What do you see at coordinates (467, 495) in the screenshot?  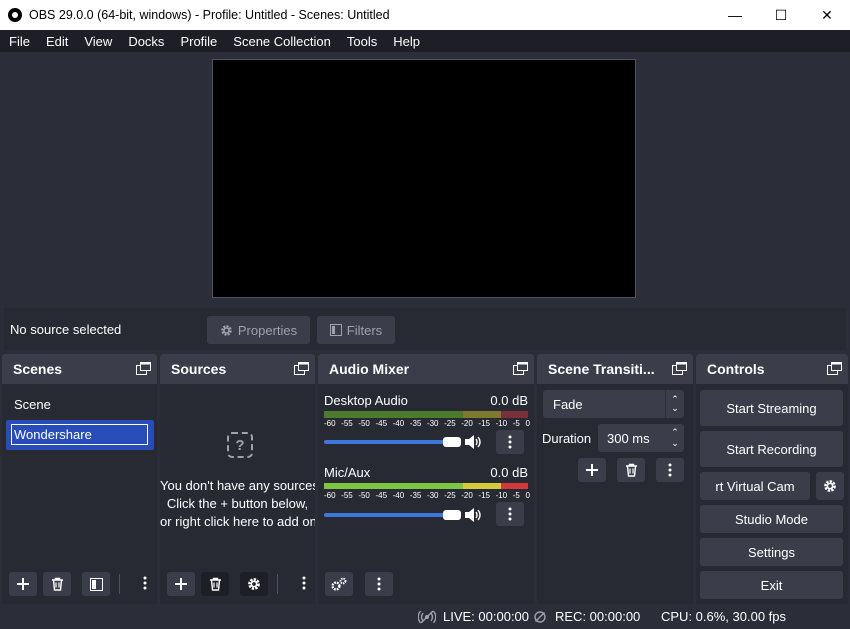 I see `meter-tick: -20` at bounding box center [467, 495].